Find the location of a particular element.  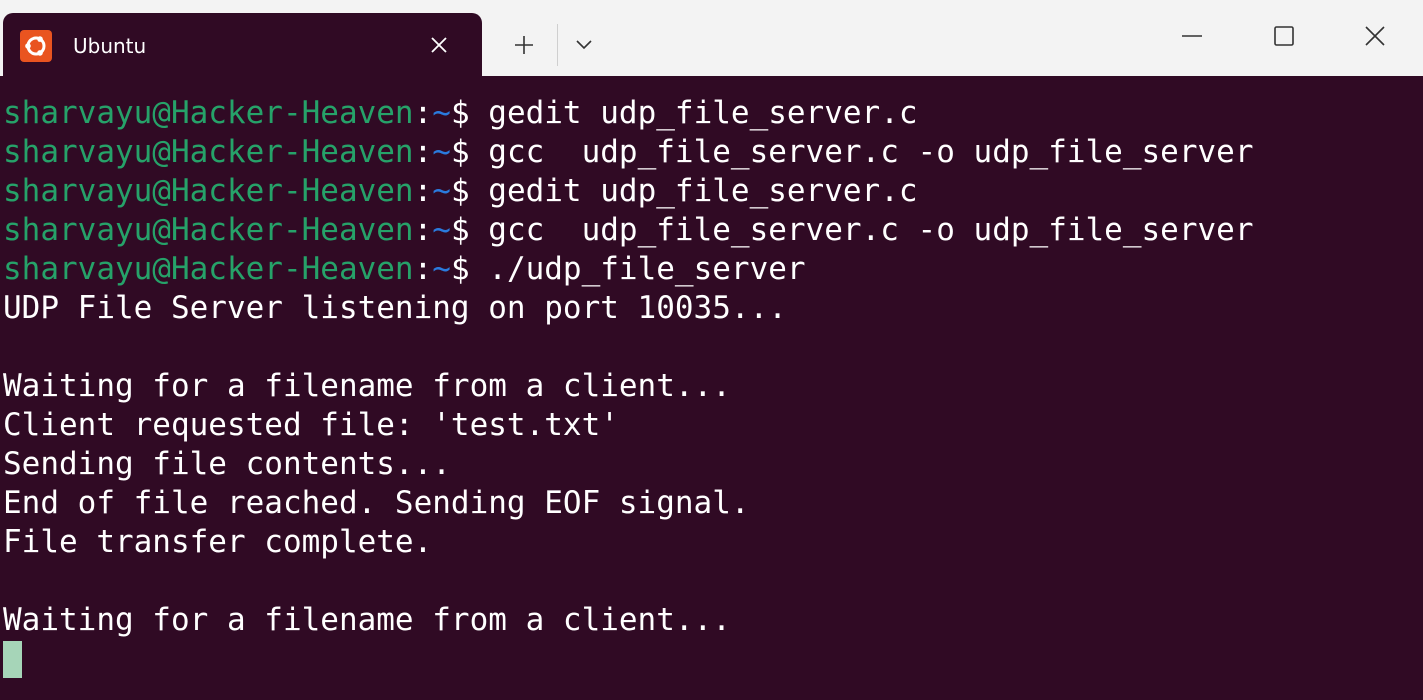

output-line: File transfer complete. is located at coordinates (218, 542).